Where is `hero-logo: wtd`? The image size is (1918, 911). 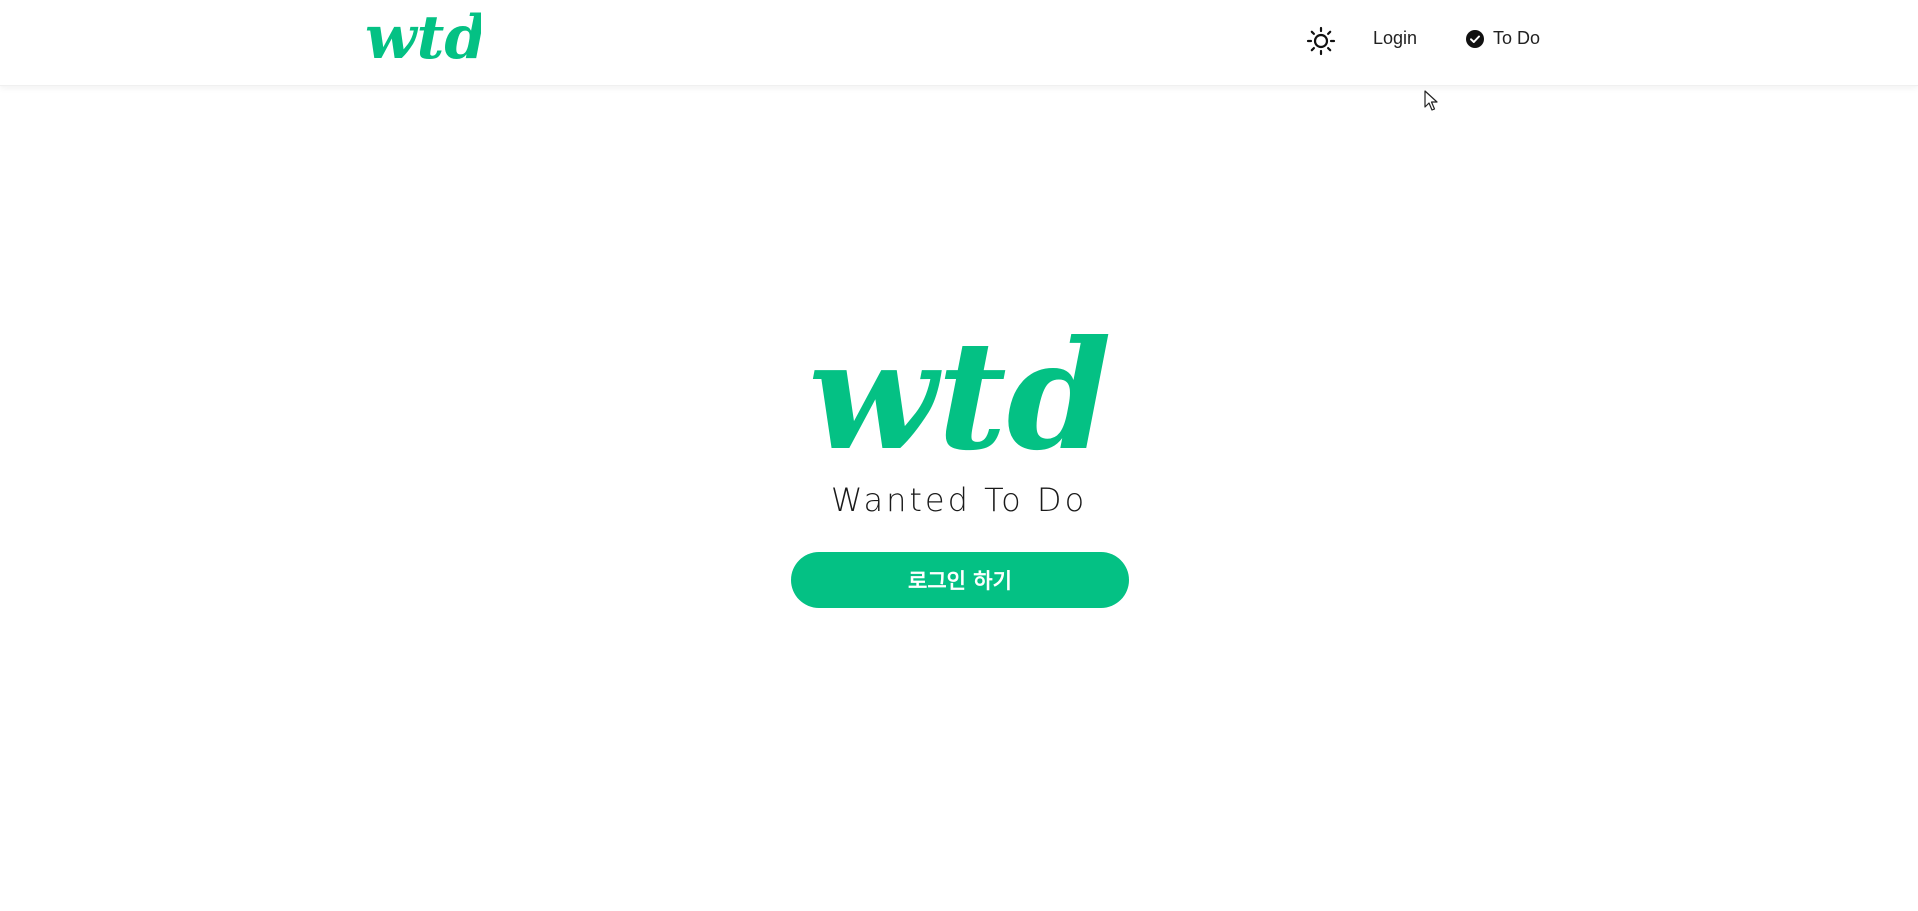
hero-logo: wtd is located at coordinates (960, 396).